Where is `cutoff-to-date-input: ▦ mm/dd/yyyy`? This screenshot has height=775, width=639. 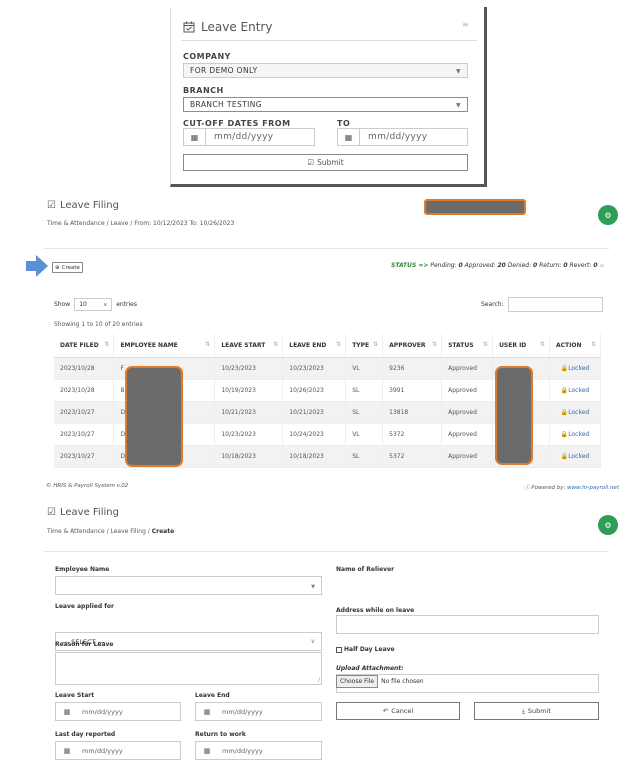 cutoff-to-date-input: ▦ mm/dd/yyyy is located at coordinates (402, 137).